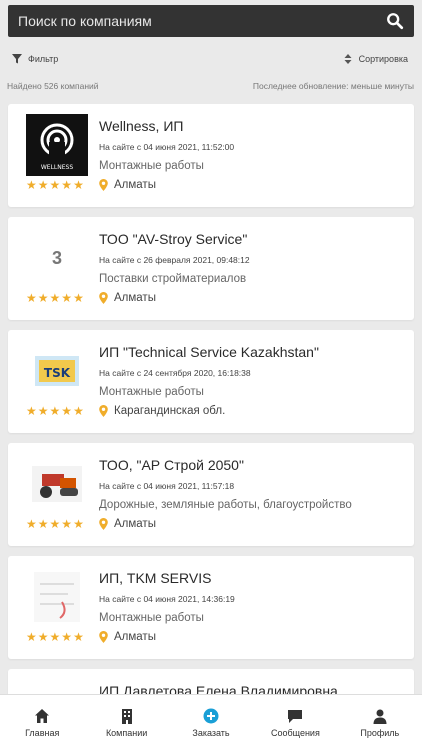 This screenshot has height=750, width=422. I want to click on nav-order: Заказать, so click(211, 722).